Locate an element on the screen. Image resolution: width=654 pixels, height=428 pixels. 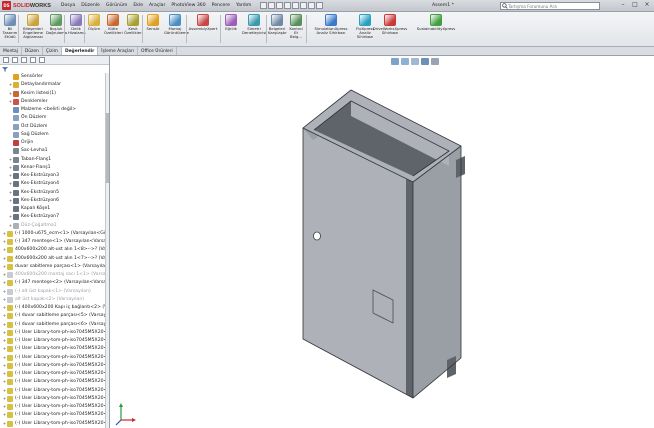
tree-item: + Kes-Ekstrüzyon3 is located at coordinates (54, 176).